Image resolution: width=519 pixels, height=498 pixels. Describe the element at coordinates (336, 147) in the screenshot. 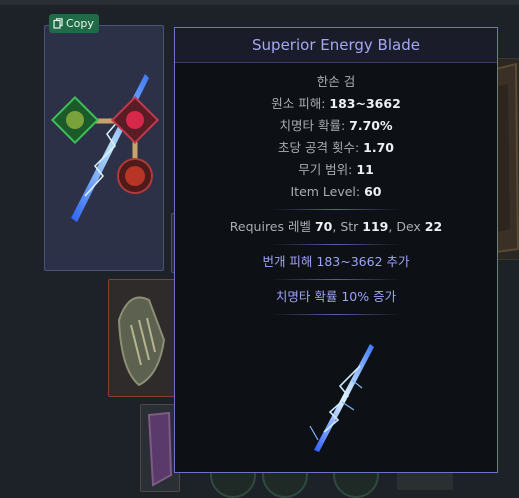

I see `stat-attacks-per-second: 초당 공격 횟수: 1.70` at that location.